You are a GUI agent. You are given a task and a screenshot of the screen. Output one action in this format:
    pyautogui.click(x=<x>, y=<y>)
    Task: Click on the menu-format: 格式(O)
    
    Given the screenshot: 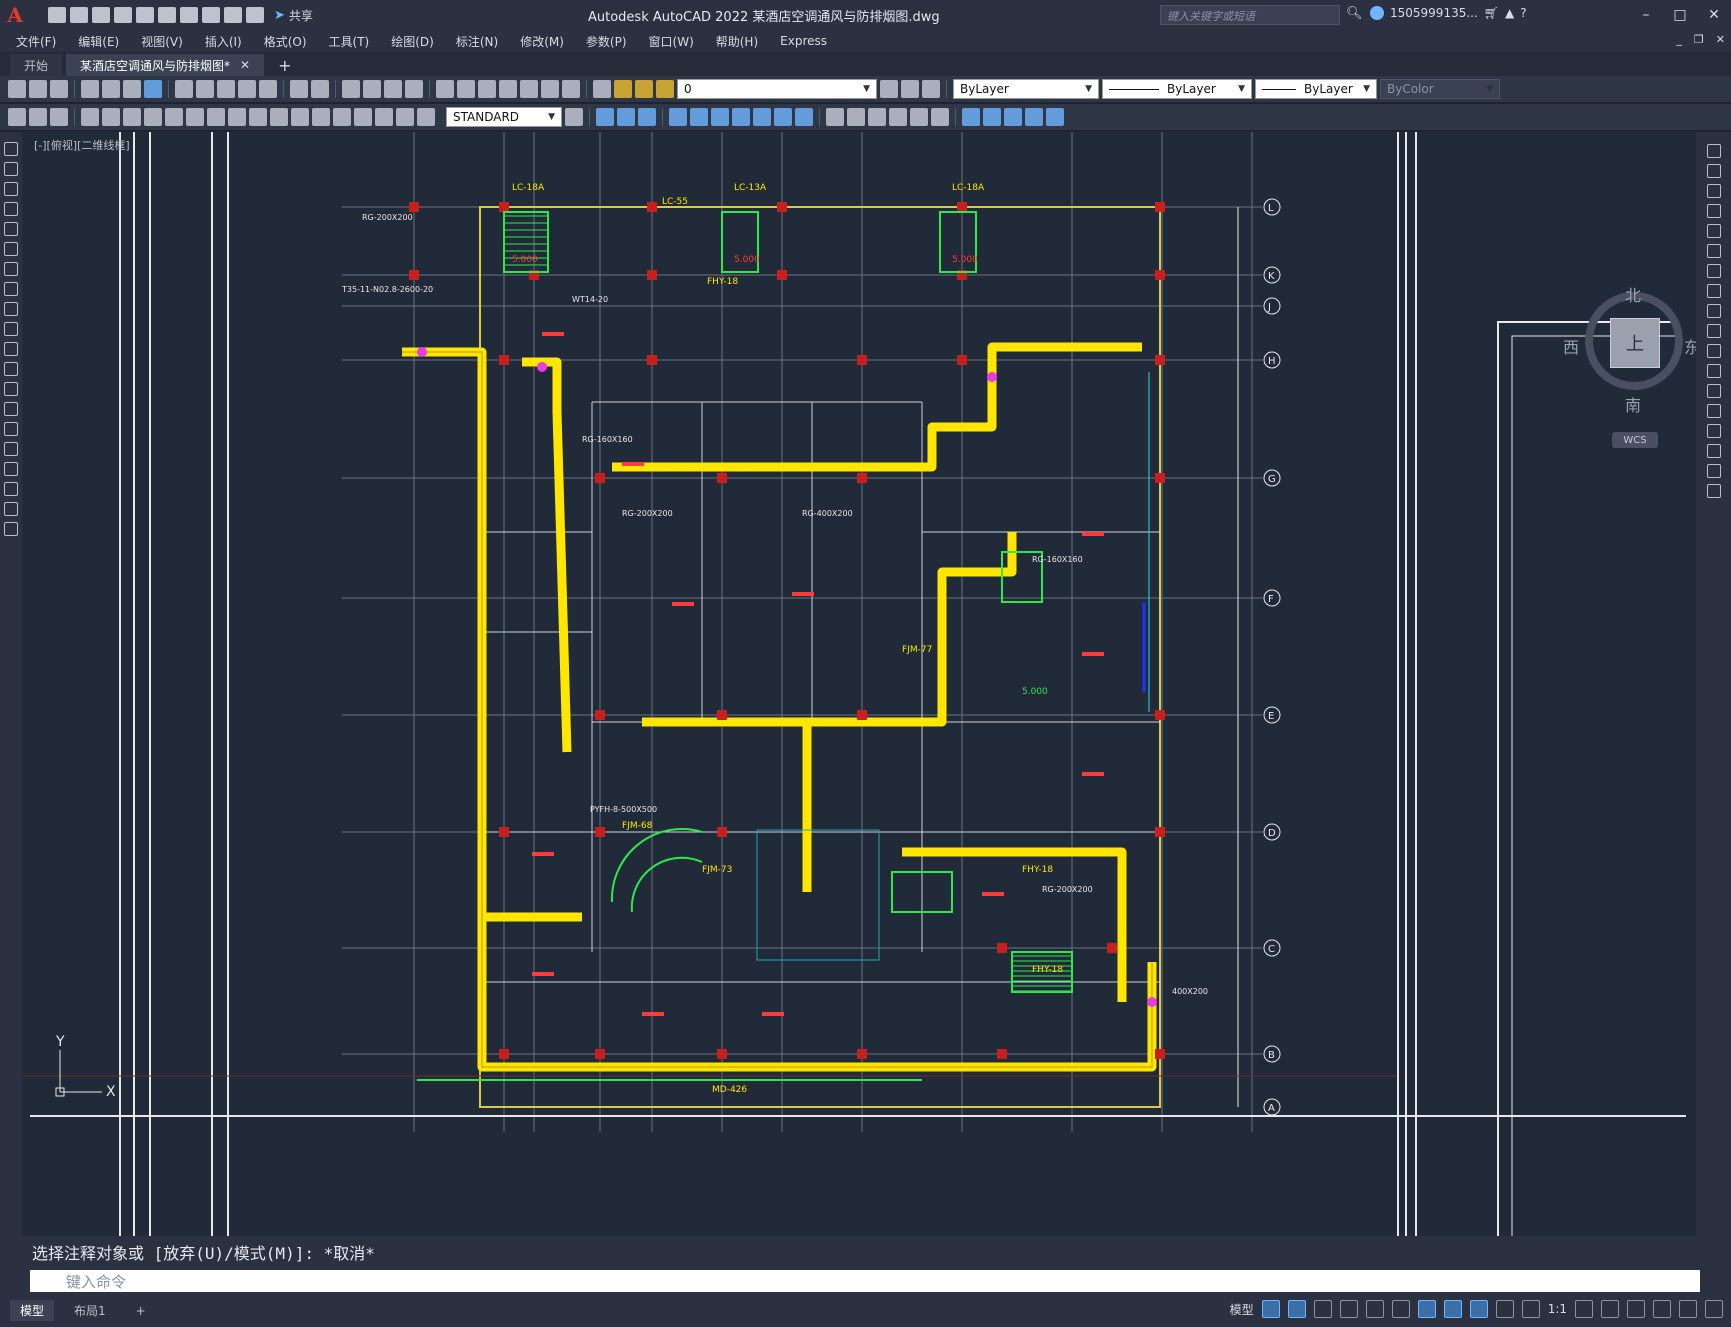 What is the action you would take?
    pyautogui.click(x=285, y=41)
    